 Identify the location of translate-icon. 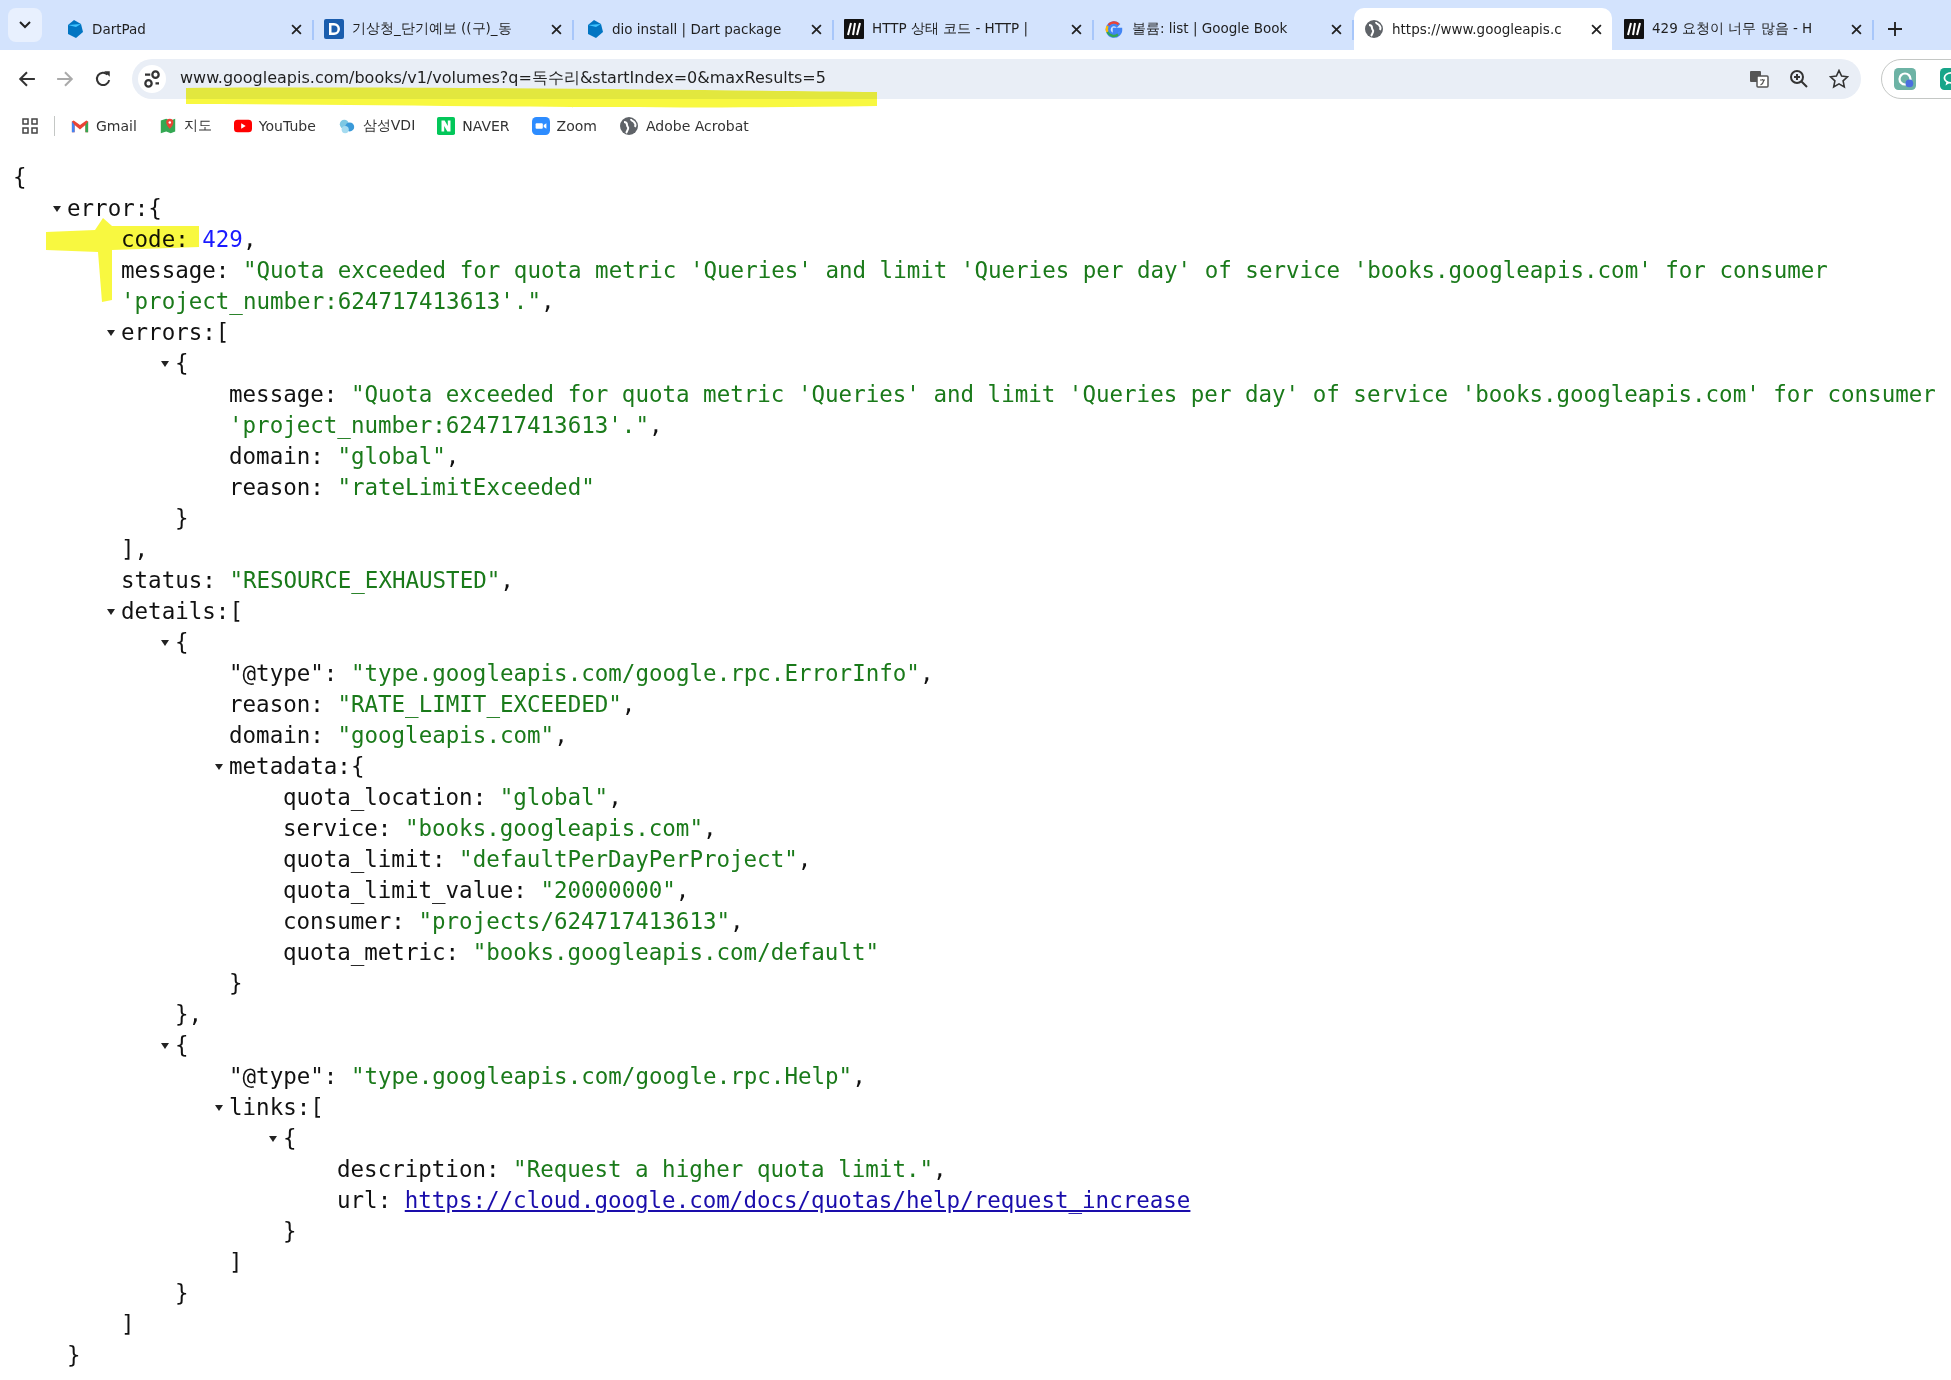
(1759, 78).